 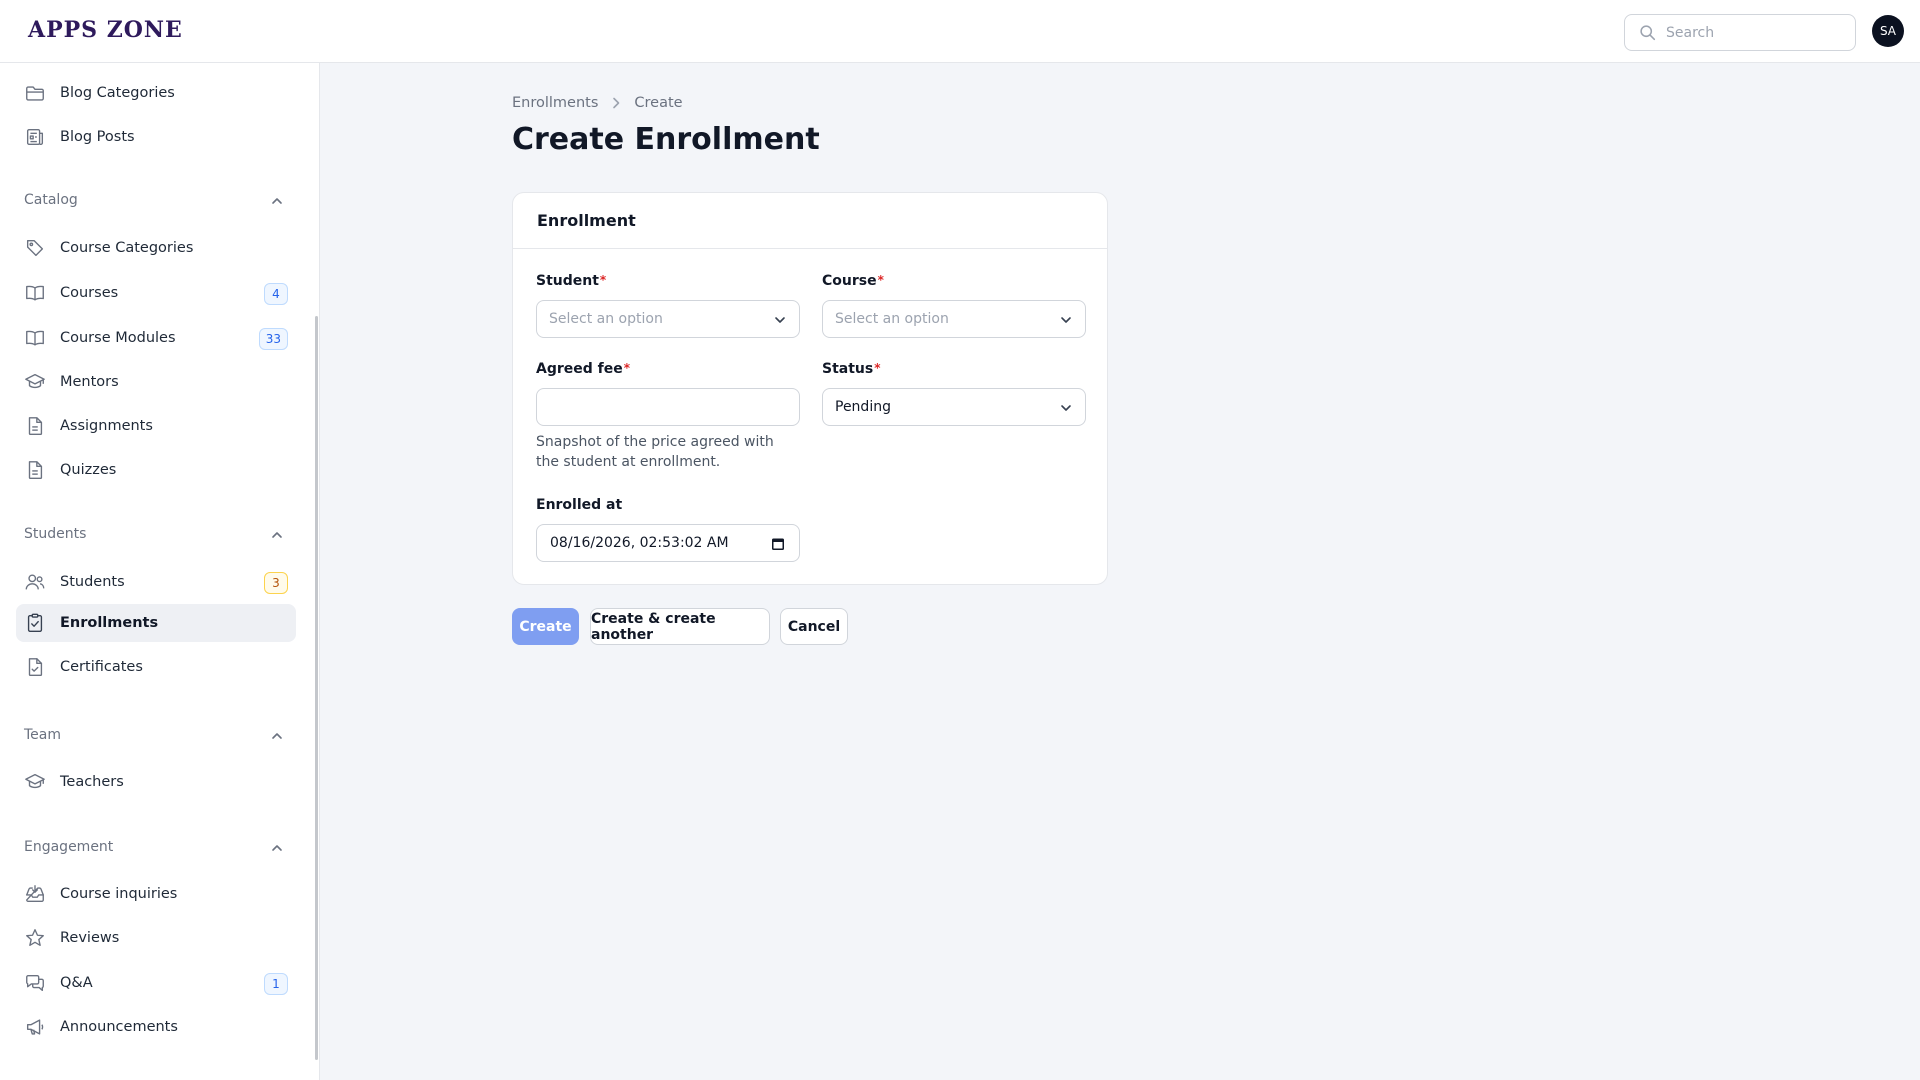 I want to click on sidebar-item-course-modules: Course Modules 33, so click(x=156, y=338).